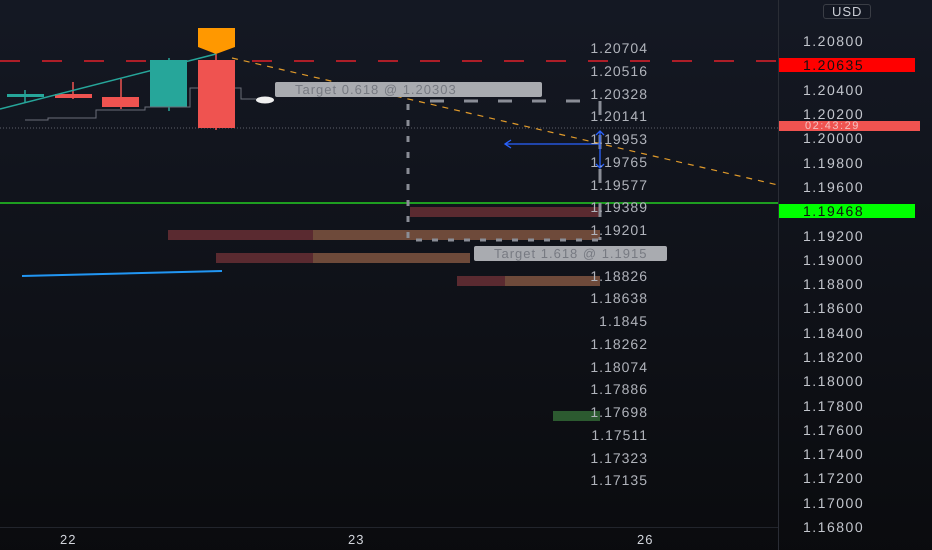 The width and height of the screenshot is (932, 550). Describe the element at coordinates (833, 186) in the screenshot. I see `price-tick: 1.19600` at that location.